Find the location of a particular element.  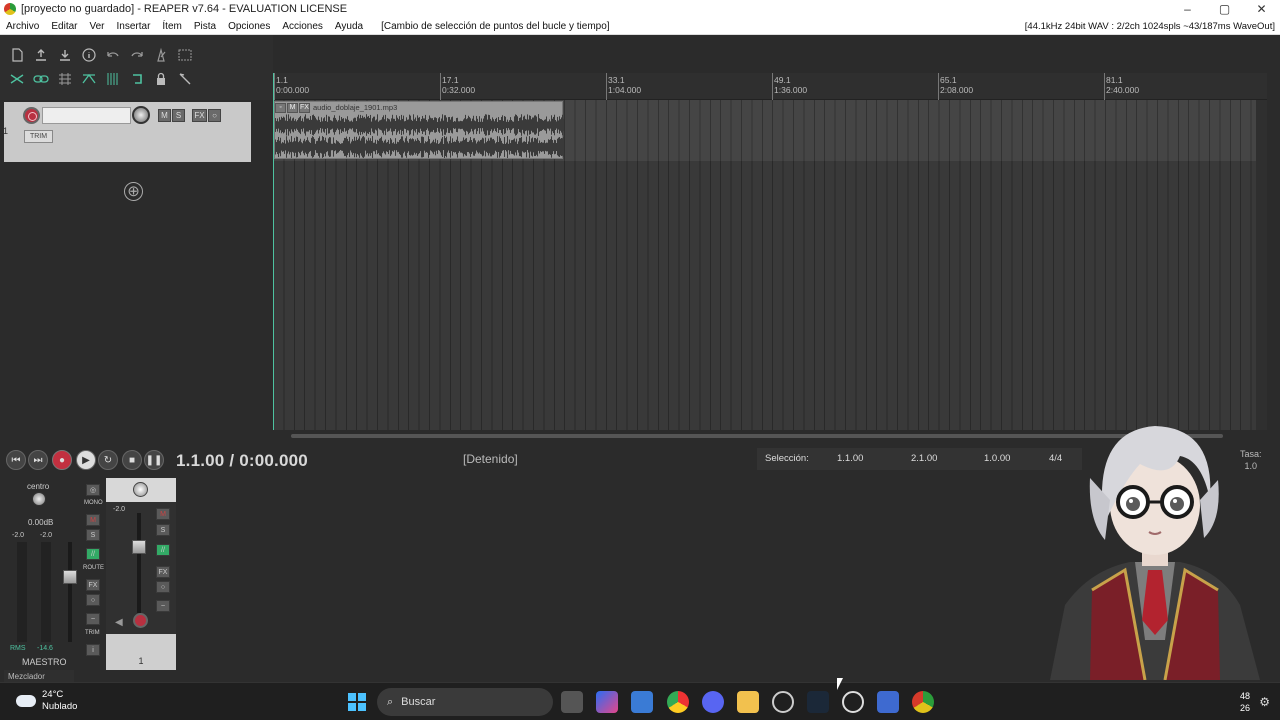

selection-end: 2.1.00 is located at coordinates (924, 458).